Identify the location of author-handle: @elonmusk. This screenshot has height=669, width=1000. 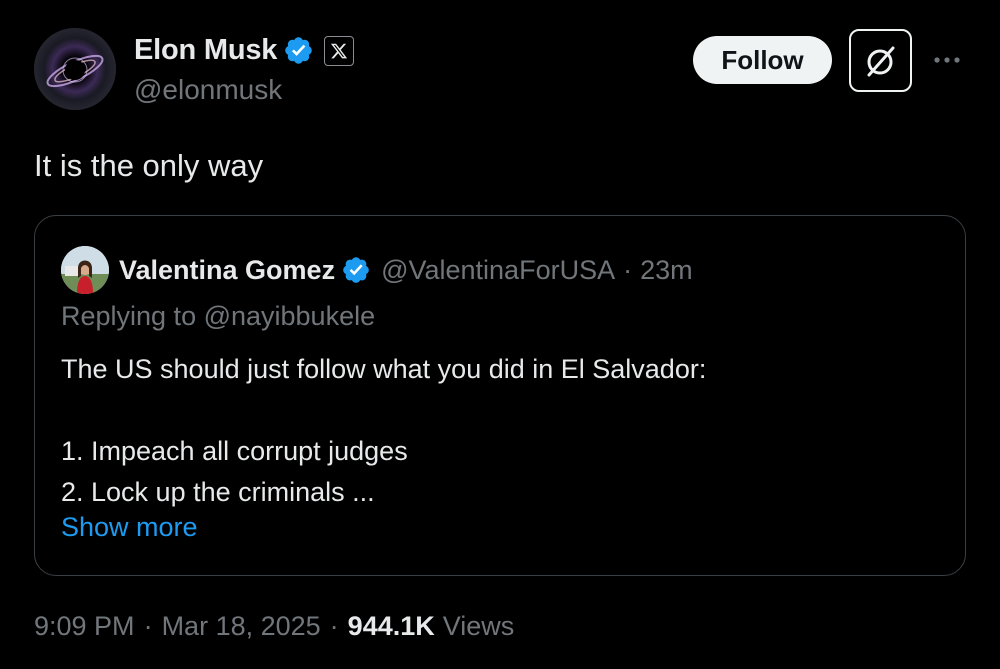
(208, 90).